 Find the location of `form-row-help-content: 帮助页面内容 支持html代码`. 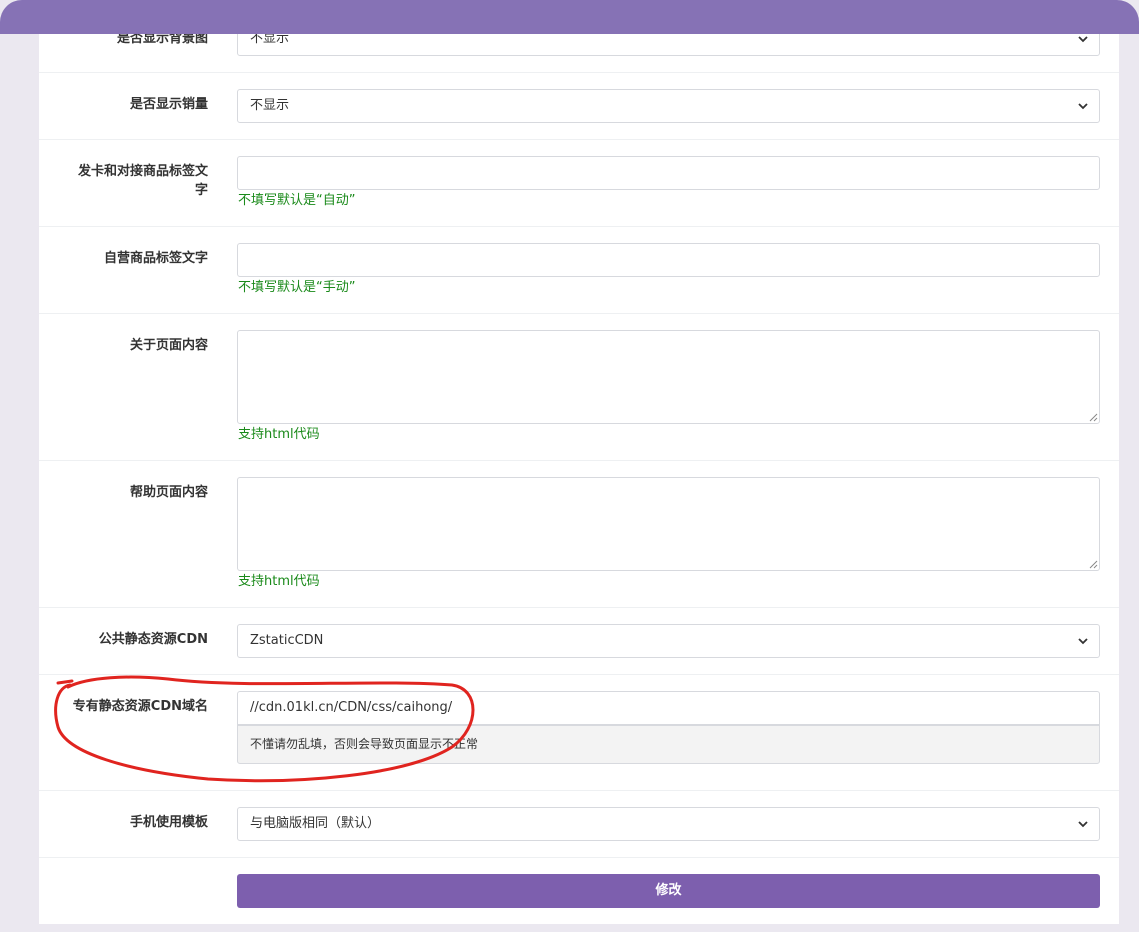

form-row-help-content: 帮助页面内容 支持html代码 is located at coordinates (579, 534).